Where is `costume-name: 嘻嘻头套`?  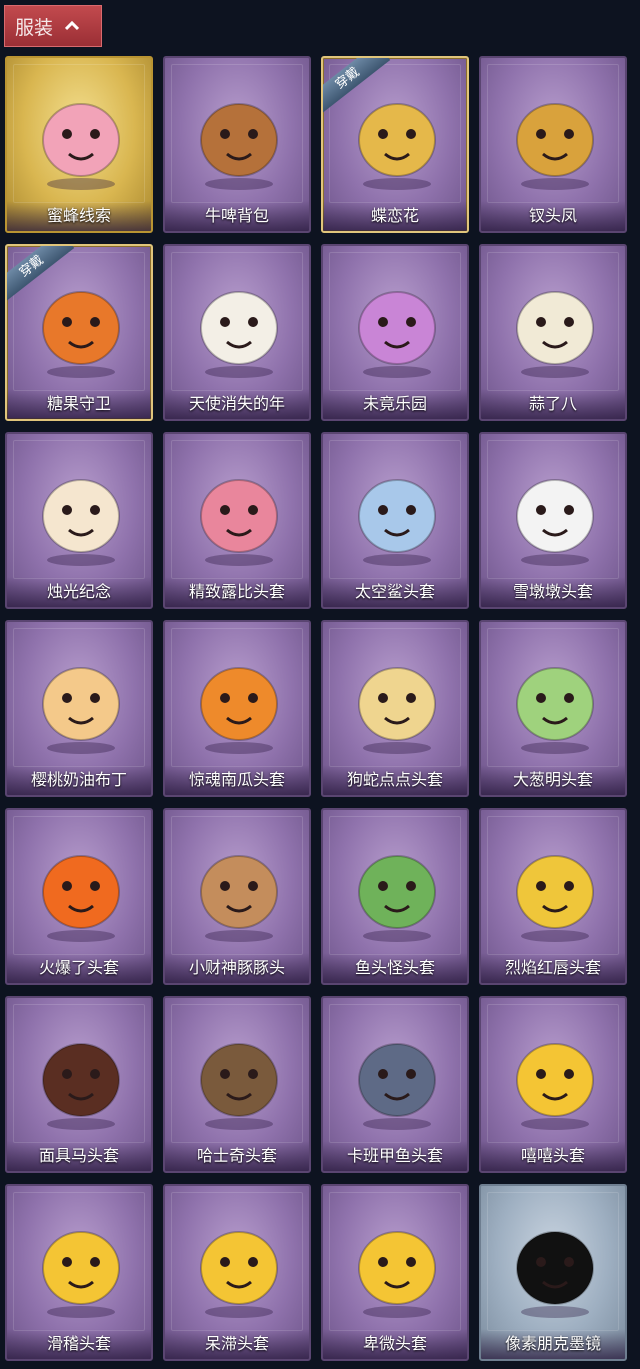 costume-name: 嘻嘻头套 is located at coordinates (553, 1156).